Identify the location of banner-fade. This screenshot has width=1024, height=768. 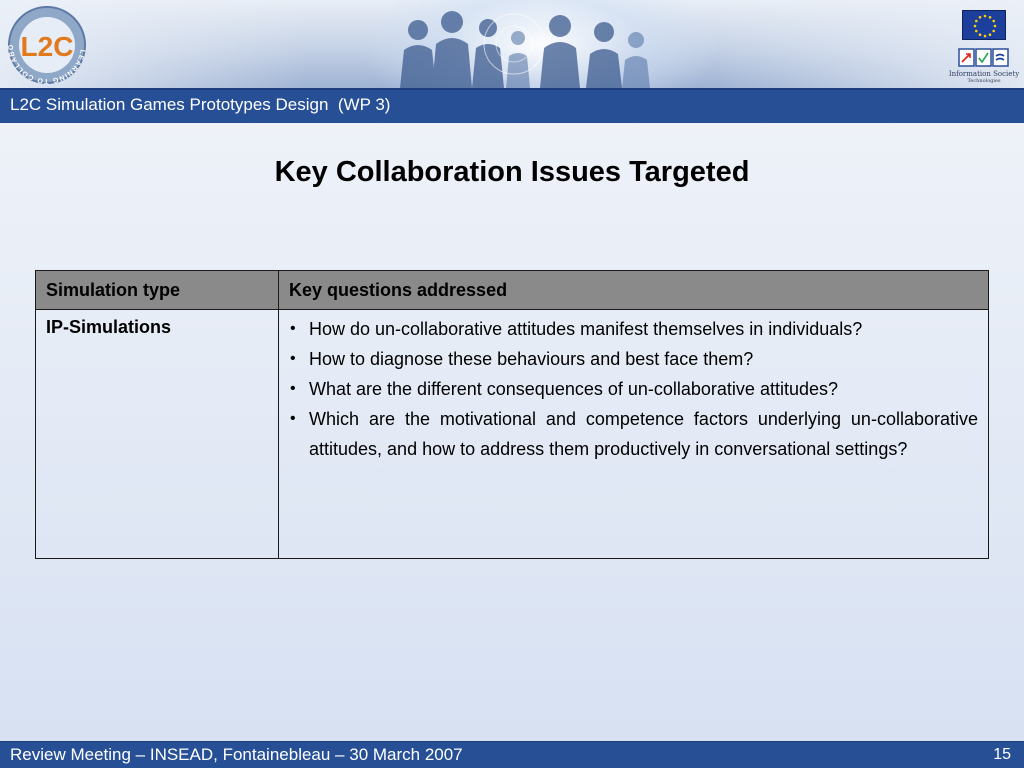
(512, 44).